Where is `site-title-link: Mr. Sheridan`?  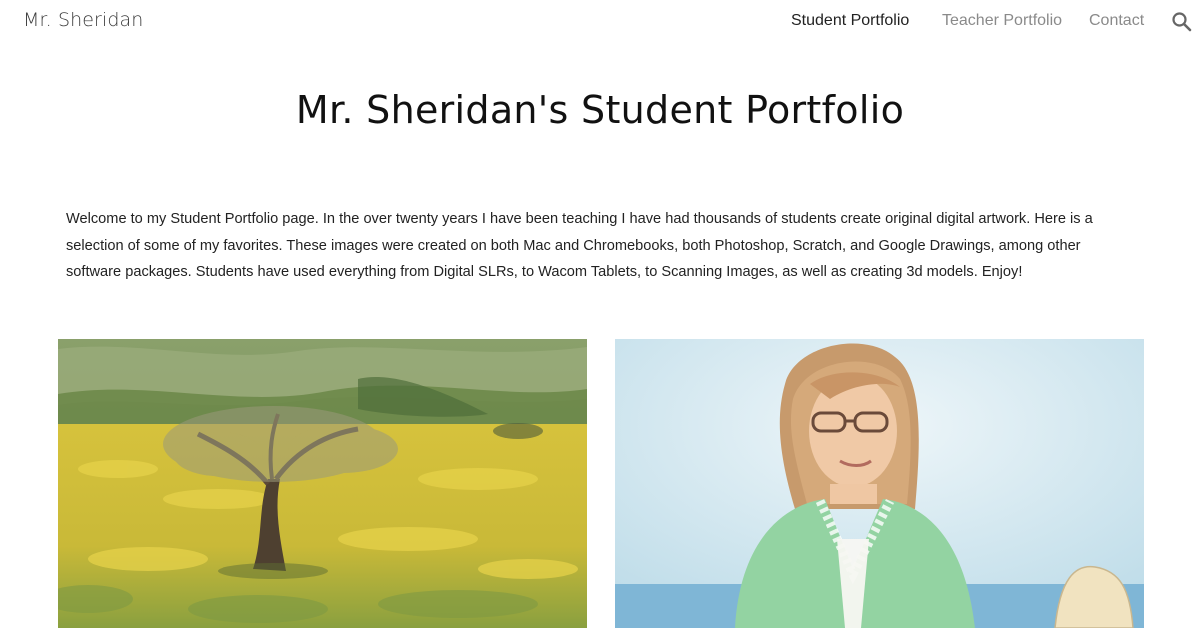
site-title-link: Mr. Sheridan is located at coordinates (83, 20).